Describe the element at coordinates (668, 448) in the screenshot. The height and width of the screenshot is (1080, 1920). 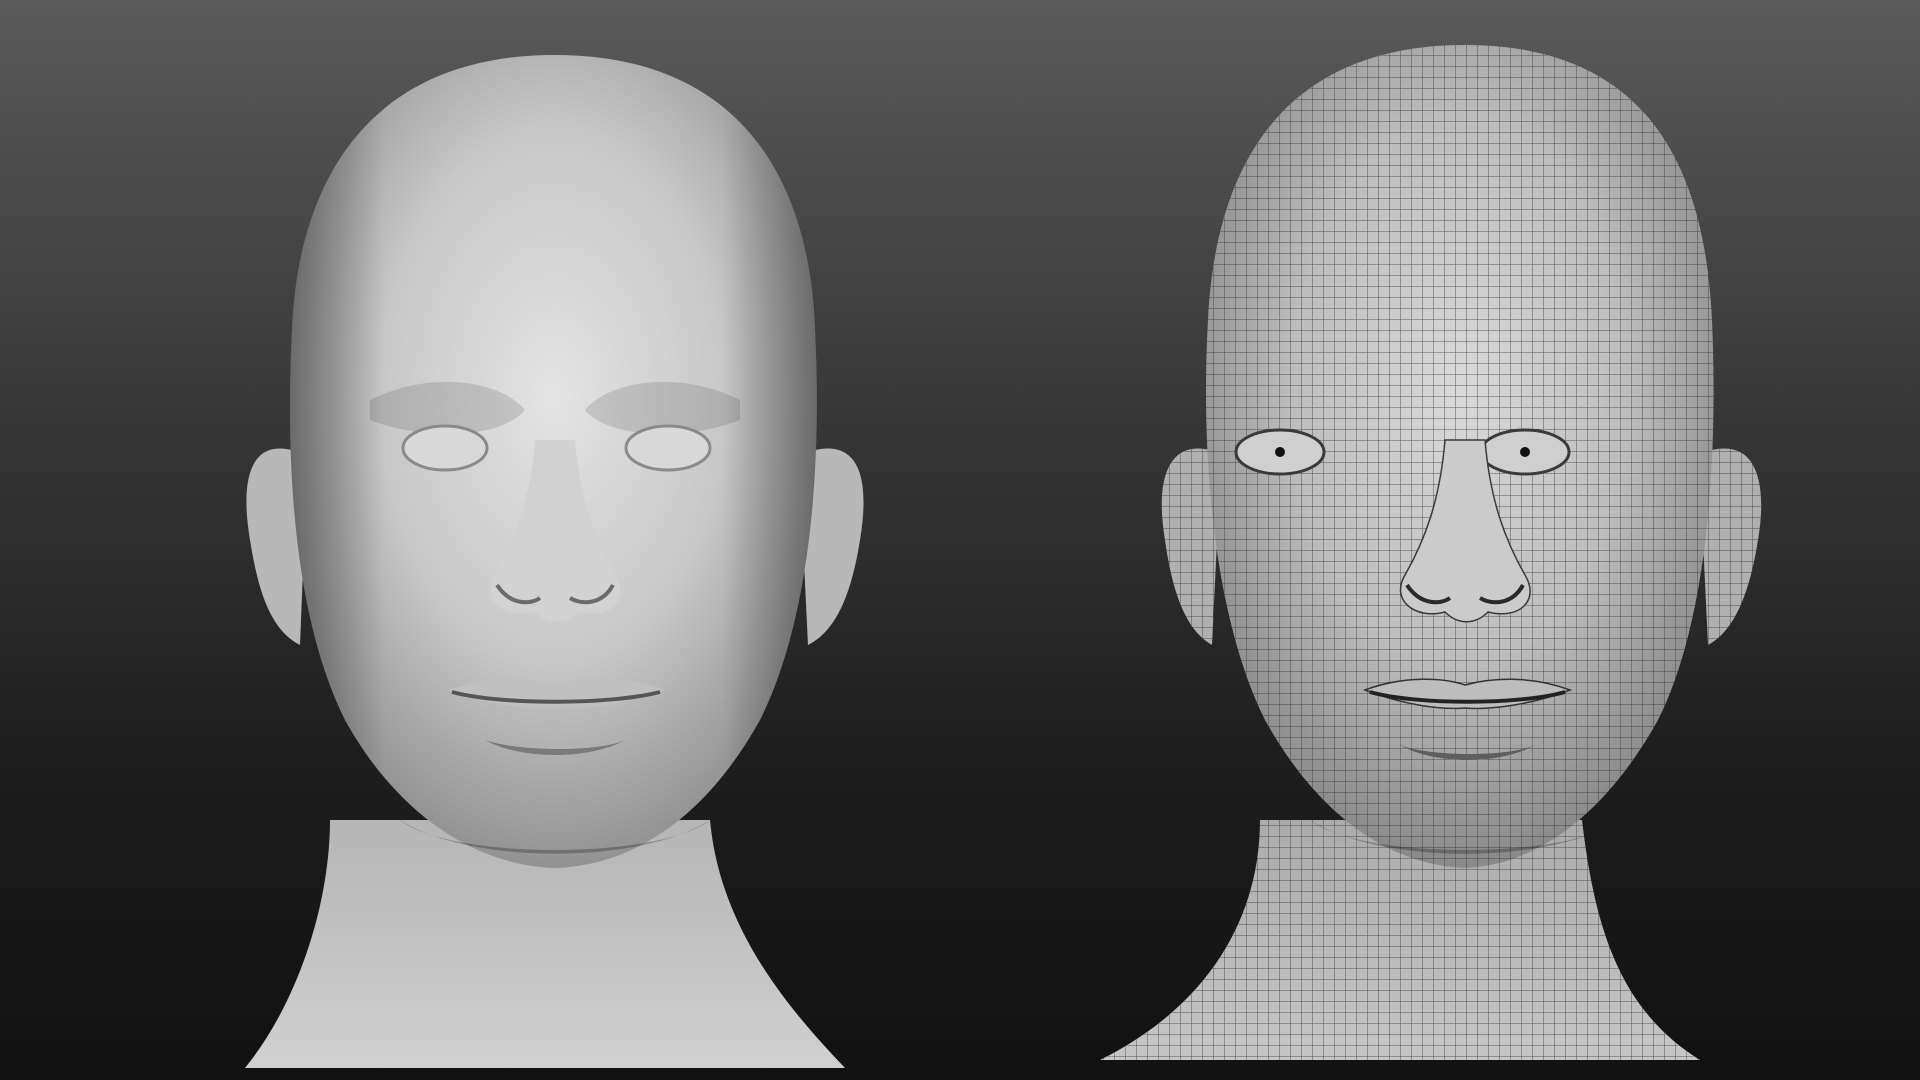
I see `right-eye` at that location.